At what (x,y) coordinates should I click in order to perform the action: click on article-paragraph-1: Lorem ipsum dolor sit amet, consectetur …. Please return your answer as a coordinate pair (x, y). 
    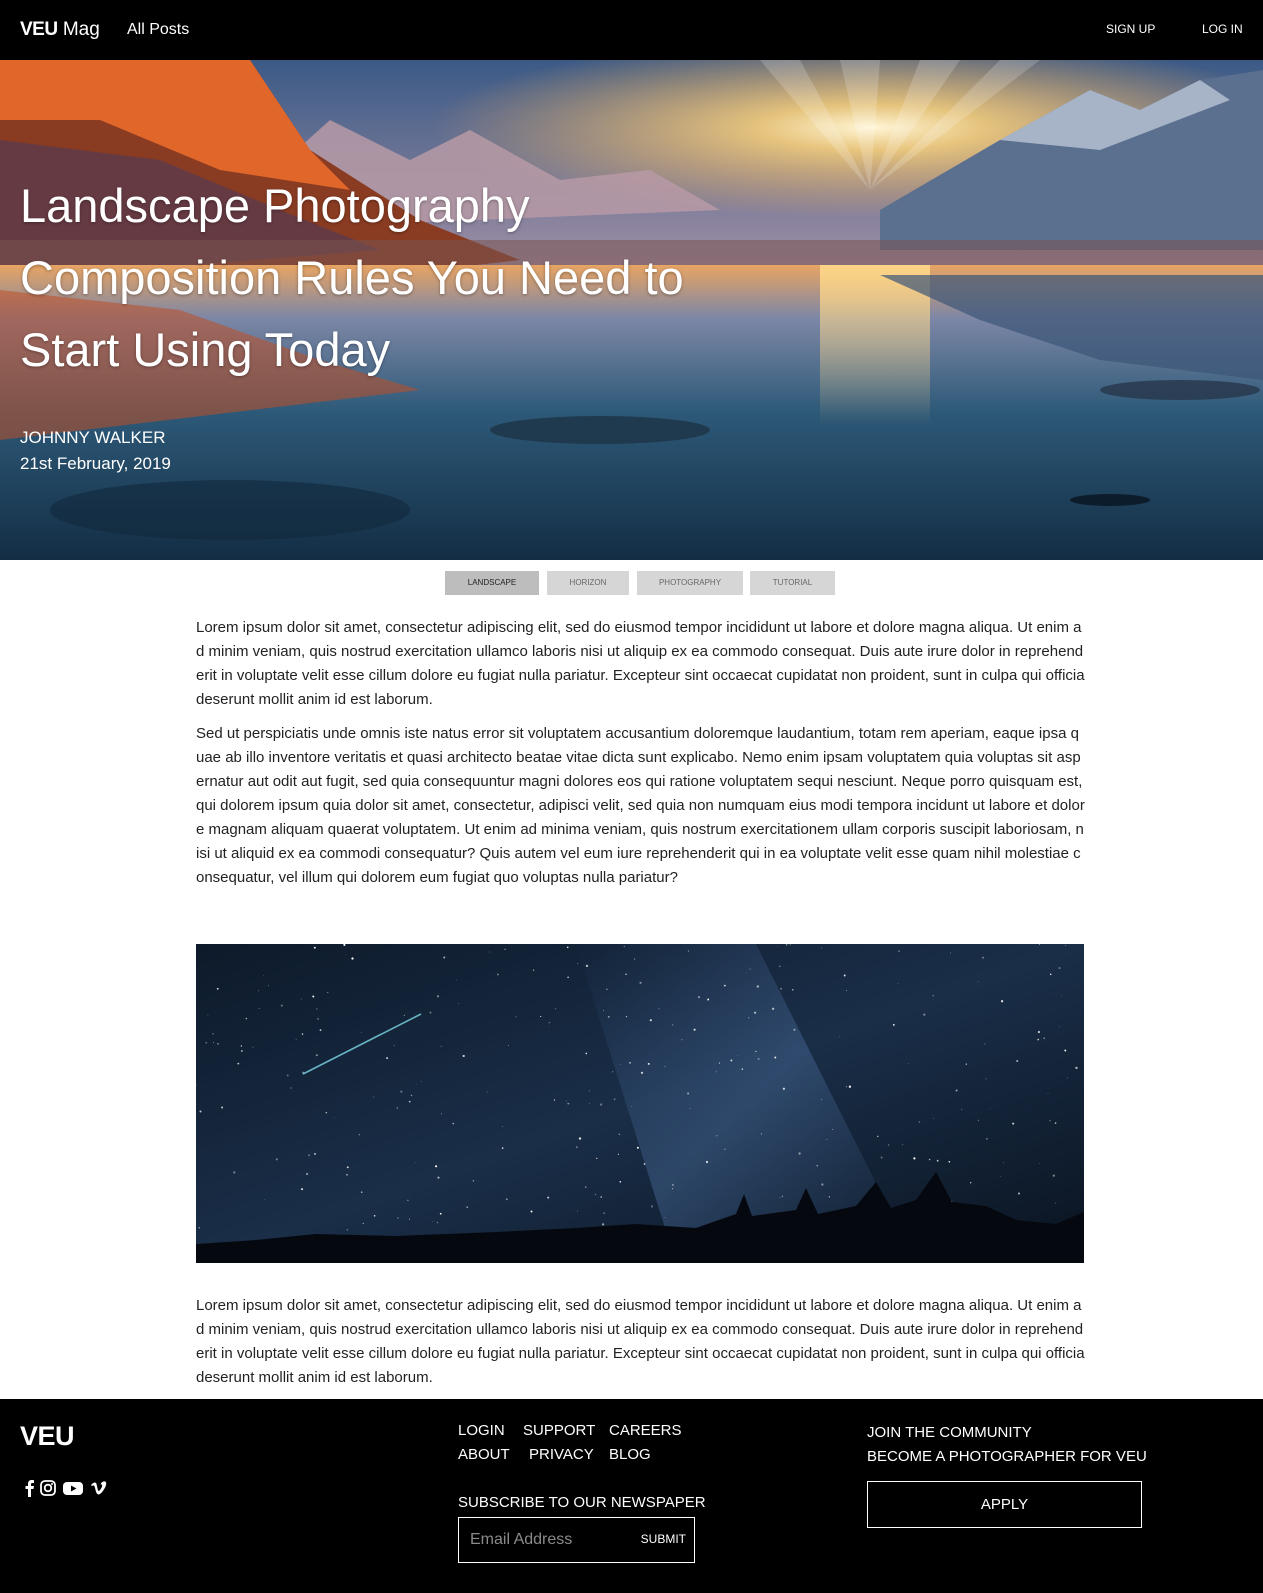
    Looking at the image, I should click on (640, 663).